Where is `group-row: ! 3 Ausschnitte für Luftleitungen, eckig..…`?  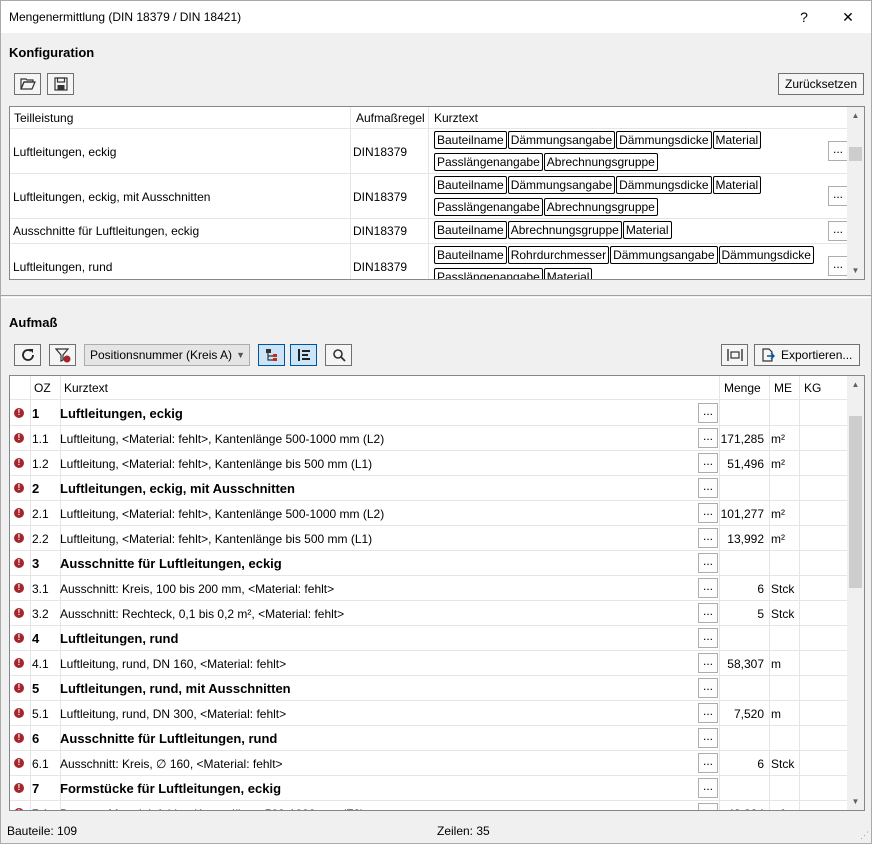 group-row: ! 3 Ausschnitte für Luftleitungen, eckig..… is located at coordinates (429, 563).